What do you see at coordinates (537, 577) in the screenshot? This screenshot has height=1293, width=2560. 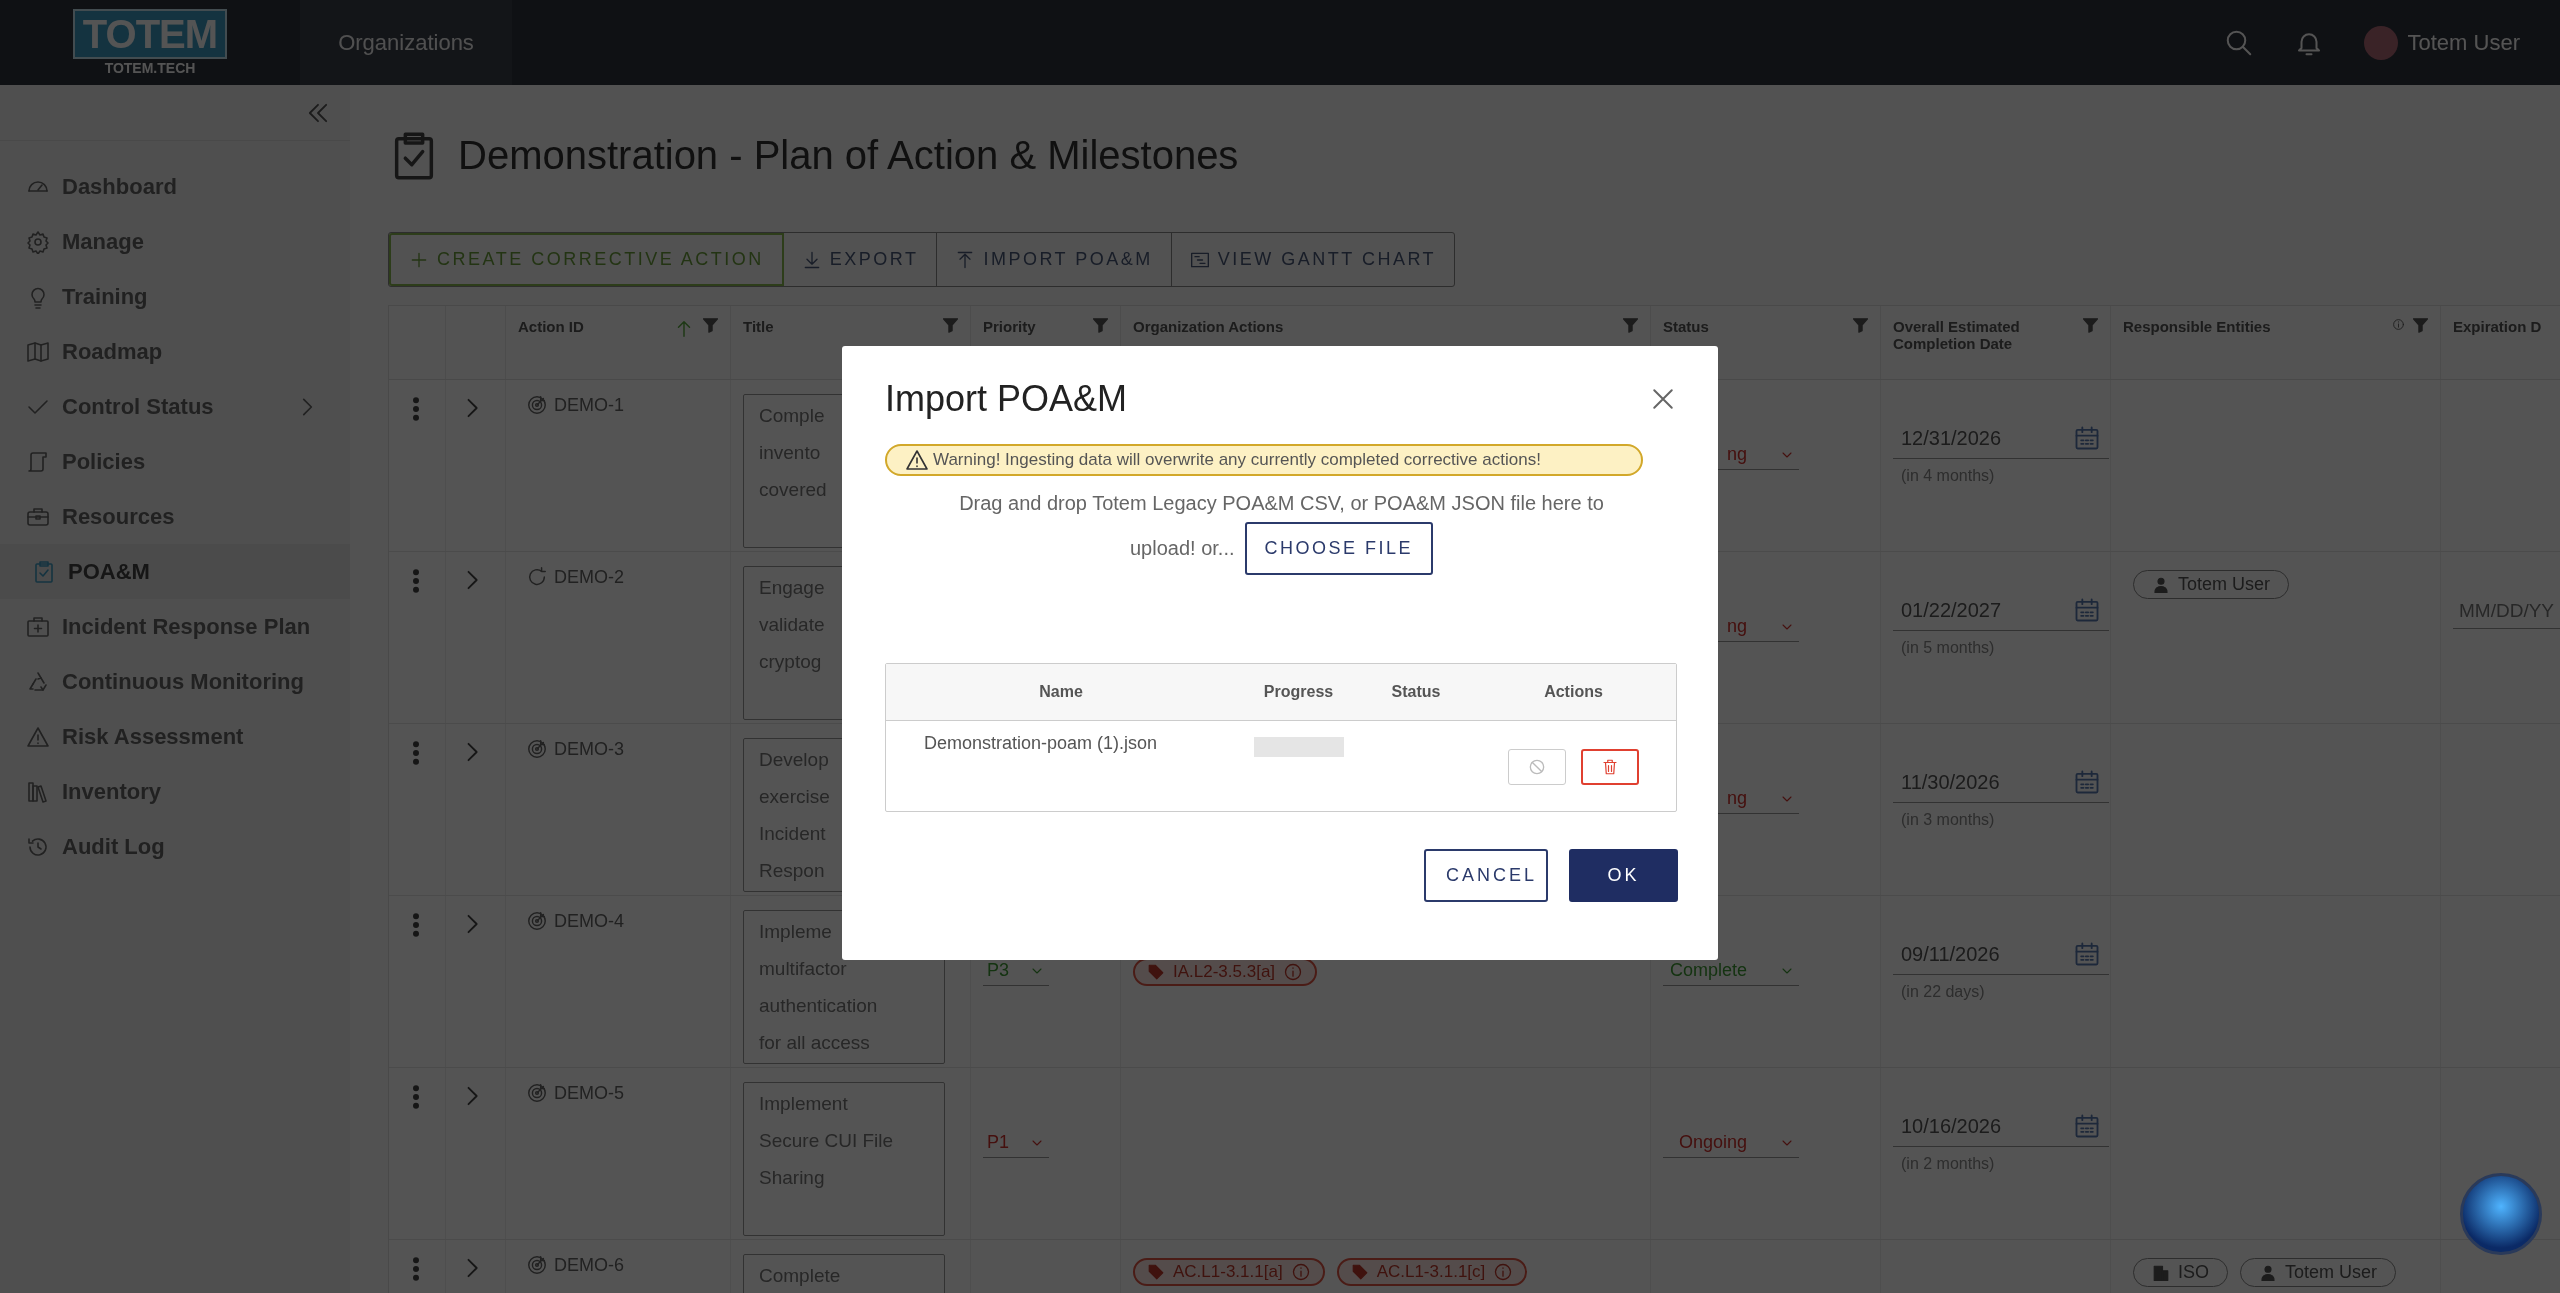 I see `refresh-icon` at bounding box center [537, 577].